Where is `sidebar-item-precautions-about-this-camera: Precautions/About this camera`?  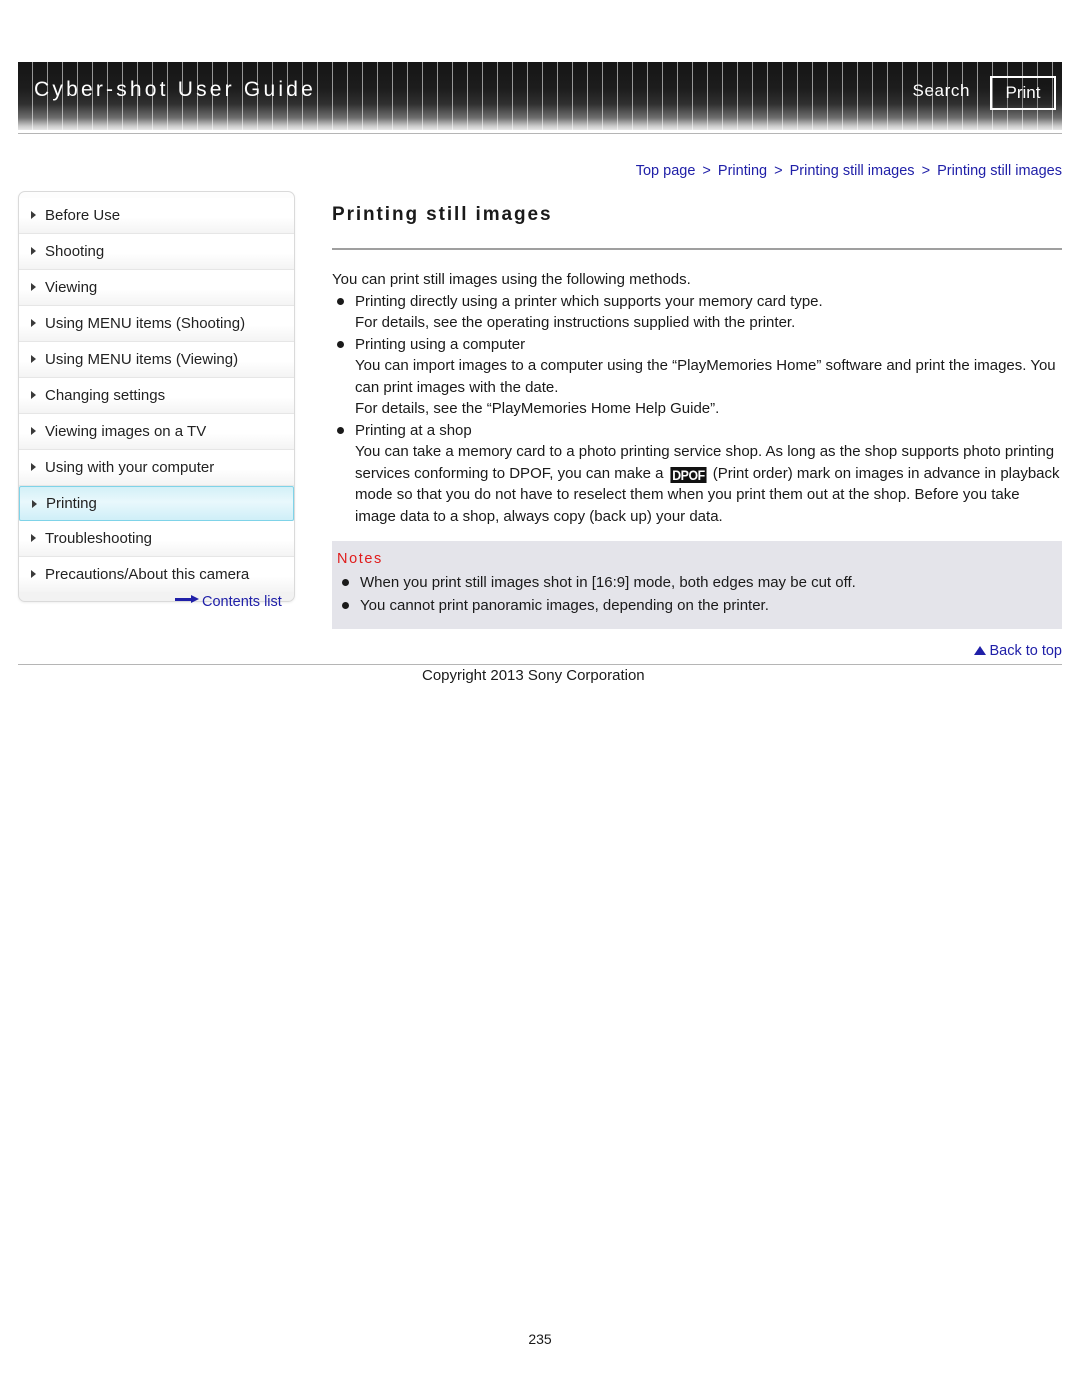 sidebar-item-precautions-about-this-camera: Precautions/About this camera is located at coordinates (156, 574).